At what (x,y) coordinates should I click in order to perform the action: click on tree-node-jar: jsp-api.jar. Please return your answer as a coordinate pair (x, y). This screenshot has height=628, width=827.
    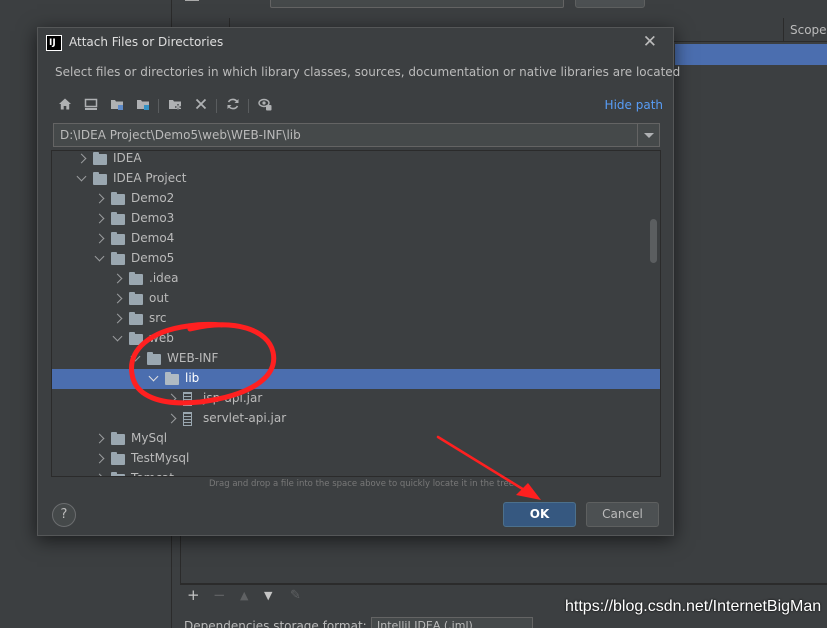
    Looking at the image, I should click on (356, 399).